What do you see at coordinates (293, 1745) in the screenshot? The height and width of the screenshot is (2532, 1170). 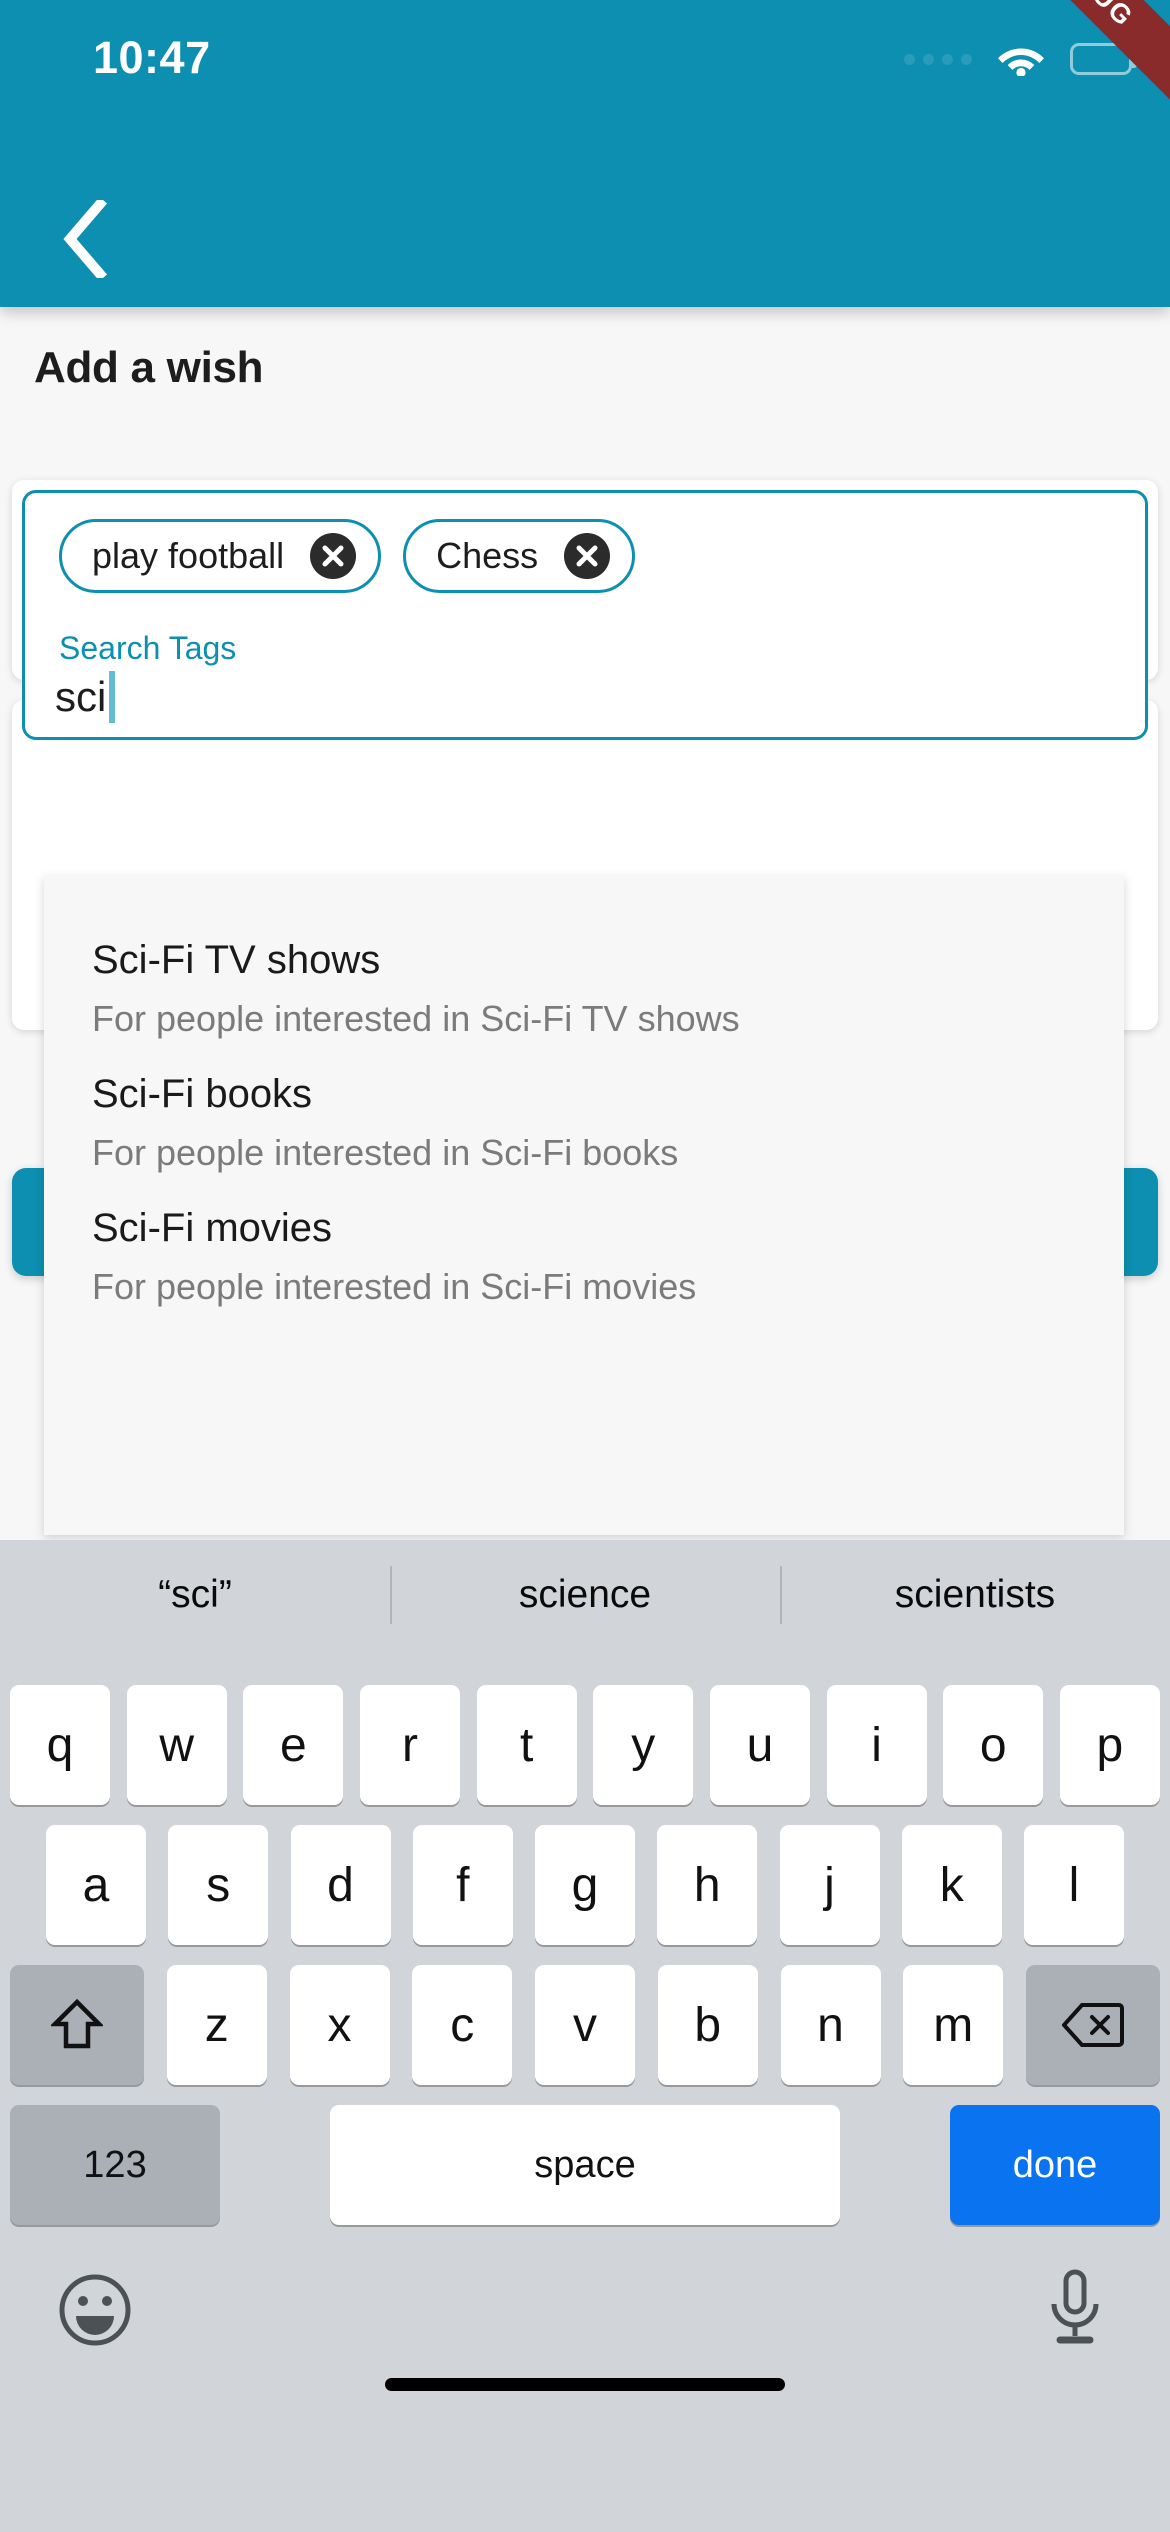 I see `key-e: e` at bounding box center [293, 1745].